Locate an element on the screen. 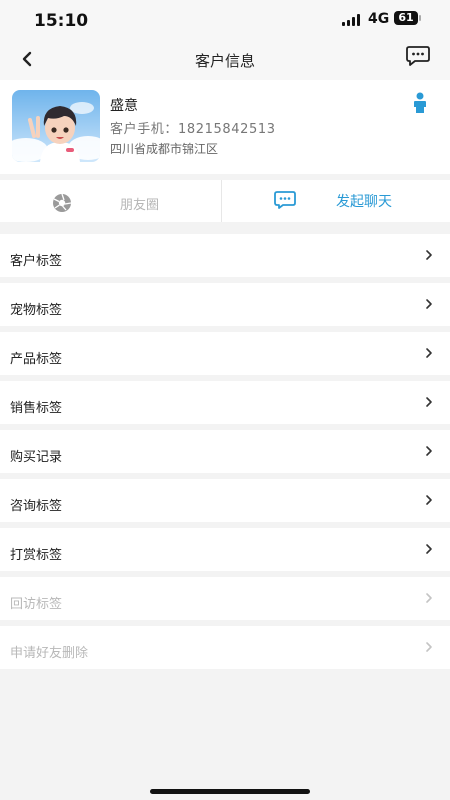 The width and height of the screenshot is (450, 800). nav-bar: 客户信息 is located at coordinates (225, 60).